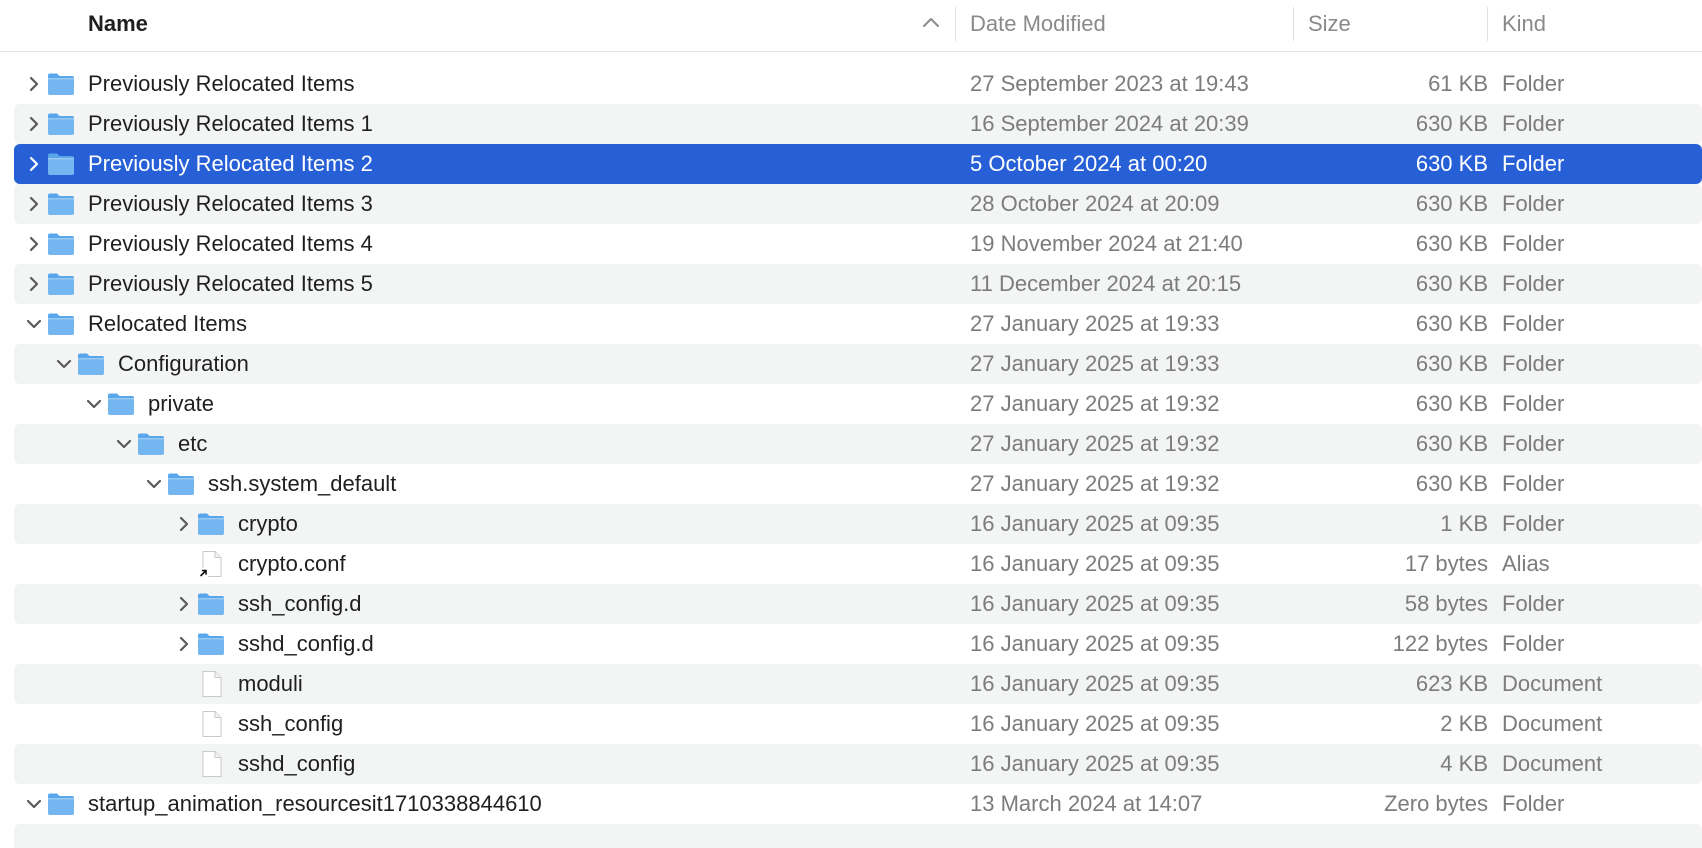  I want to click on file-kind: Document, so click(1552, 723).